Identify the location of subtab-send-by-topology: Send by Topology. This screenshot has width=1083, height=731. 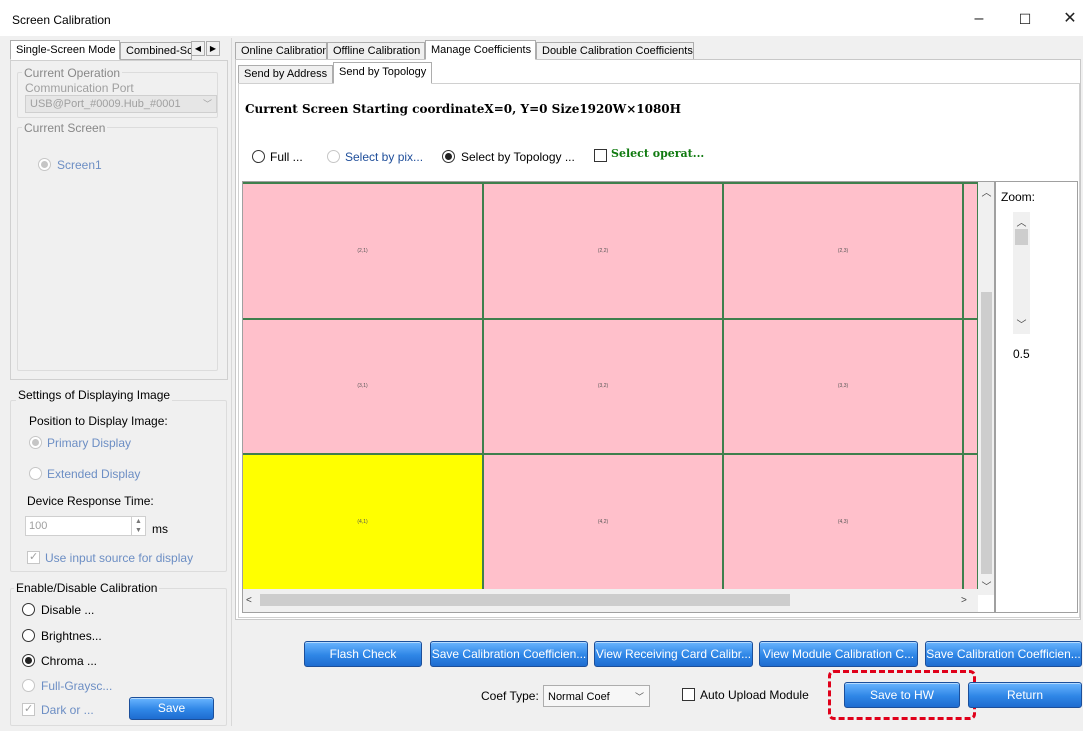
(382, 73).